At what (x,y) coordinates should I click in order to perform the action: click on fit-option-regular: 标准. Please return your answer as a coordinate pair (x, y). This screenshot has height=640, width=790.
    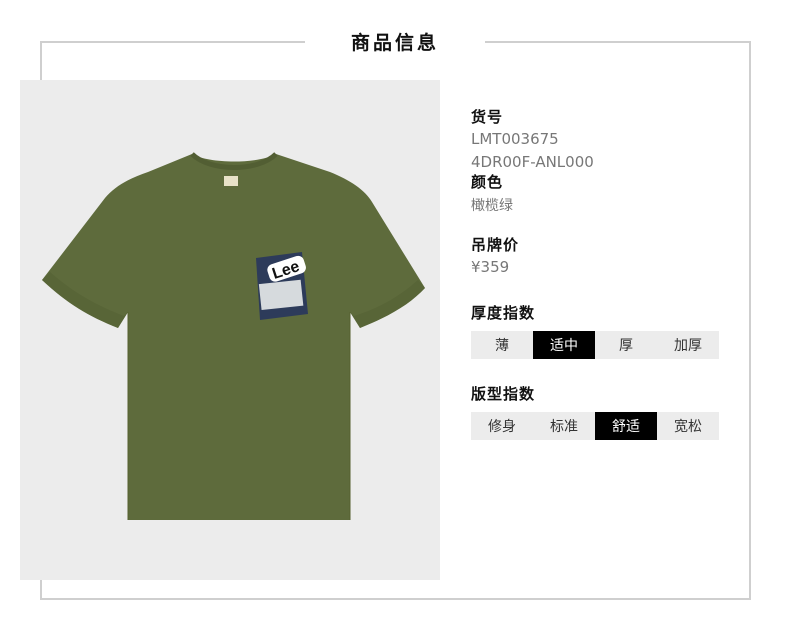
    Looking at the image, I should click on (564, 427).